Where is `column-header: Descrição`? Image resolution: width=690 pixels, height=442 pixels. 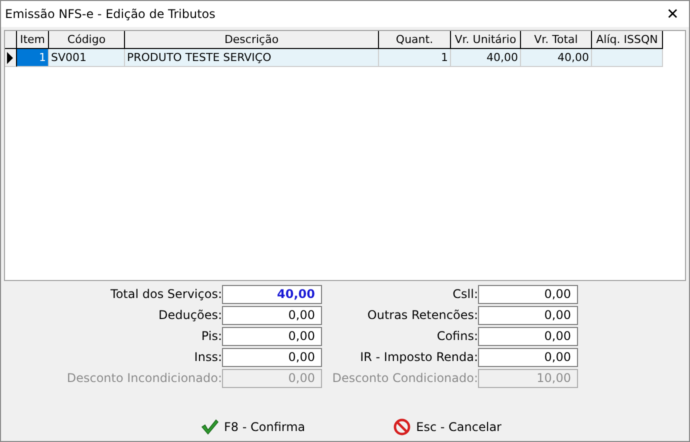
column-header: Descrição is located at coordinates (252, 40).